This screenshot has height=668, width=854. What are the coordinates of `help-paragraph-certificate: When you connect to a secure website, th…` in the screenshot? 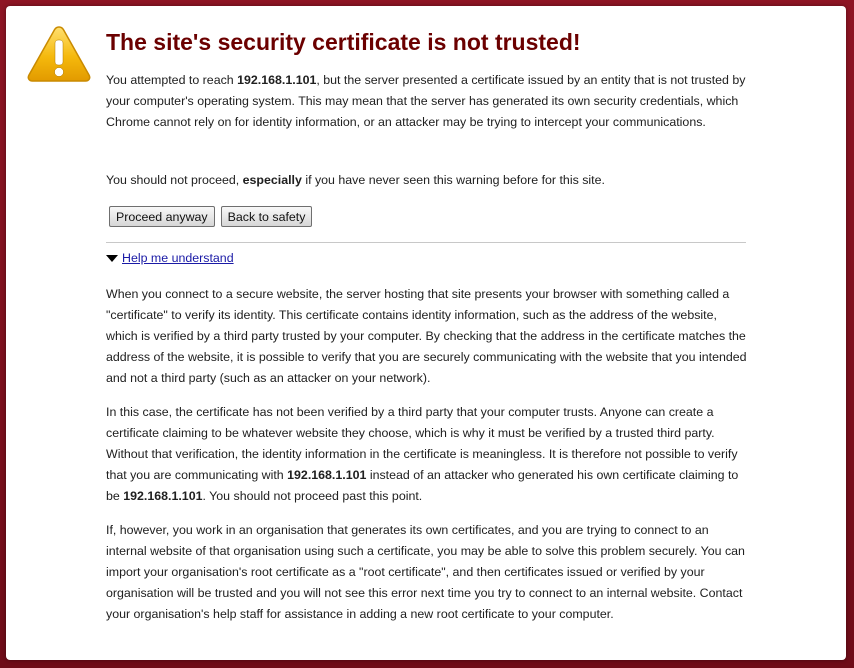 It's located at (426, 336).